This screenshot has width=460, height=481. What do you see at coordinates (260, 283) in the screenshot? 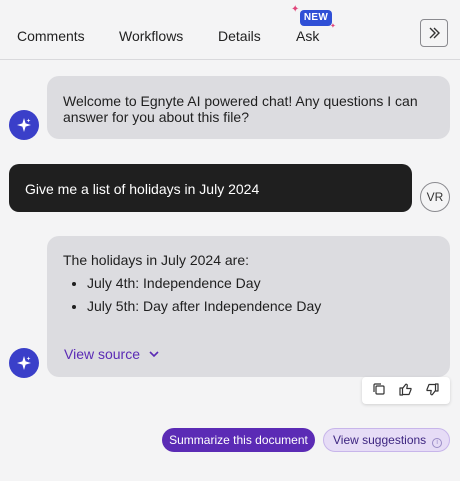
I see `list-item: July 4th: Independence Day` at bounding box center [260, 283].